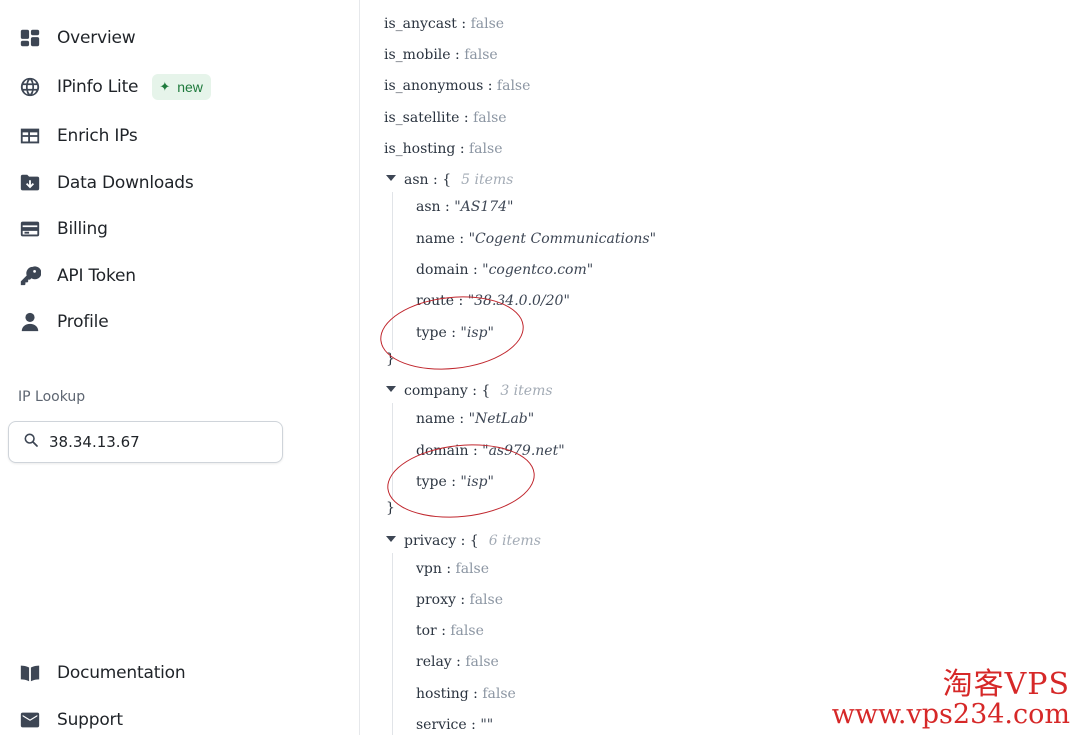 Image resolution: width=1080 pixels, height=735 pixels. I want to click on json-object-company: company : {3 items, so click(469, 391).